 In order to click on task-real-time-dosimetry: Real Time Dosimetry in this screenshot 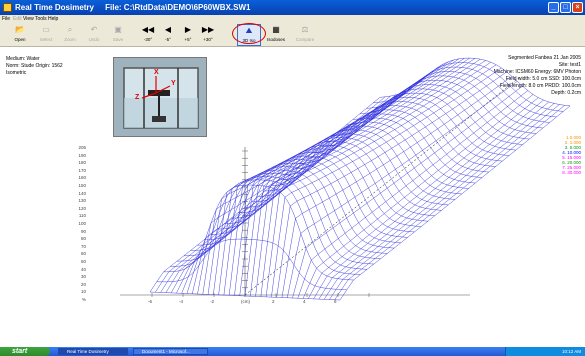, I will do `click(93, 351)`.